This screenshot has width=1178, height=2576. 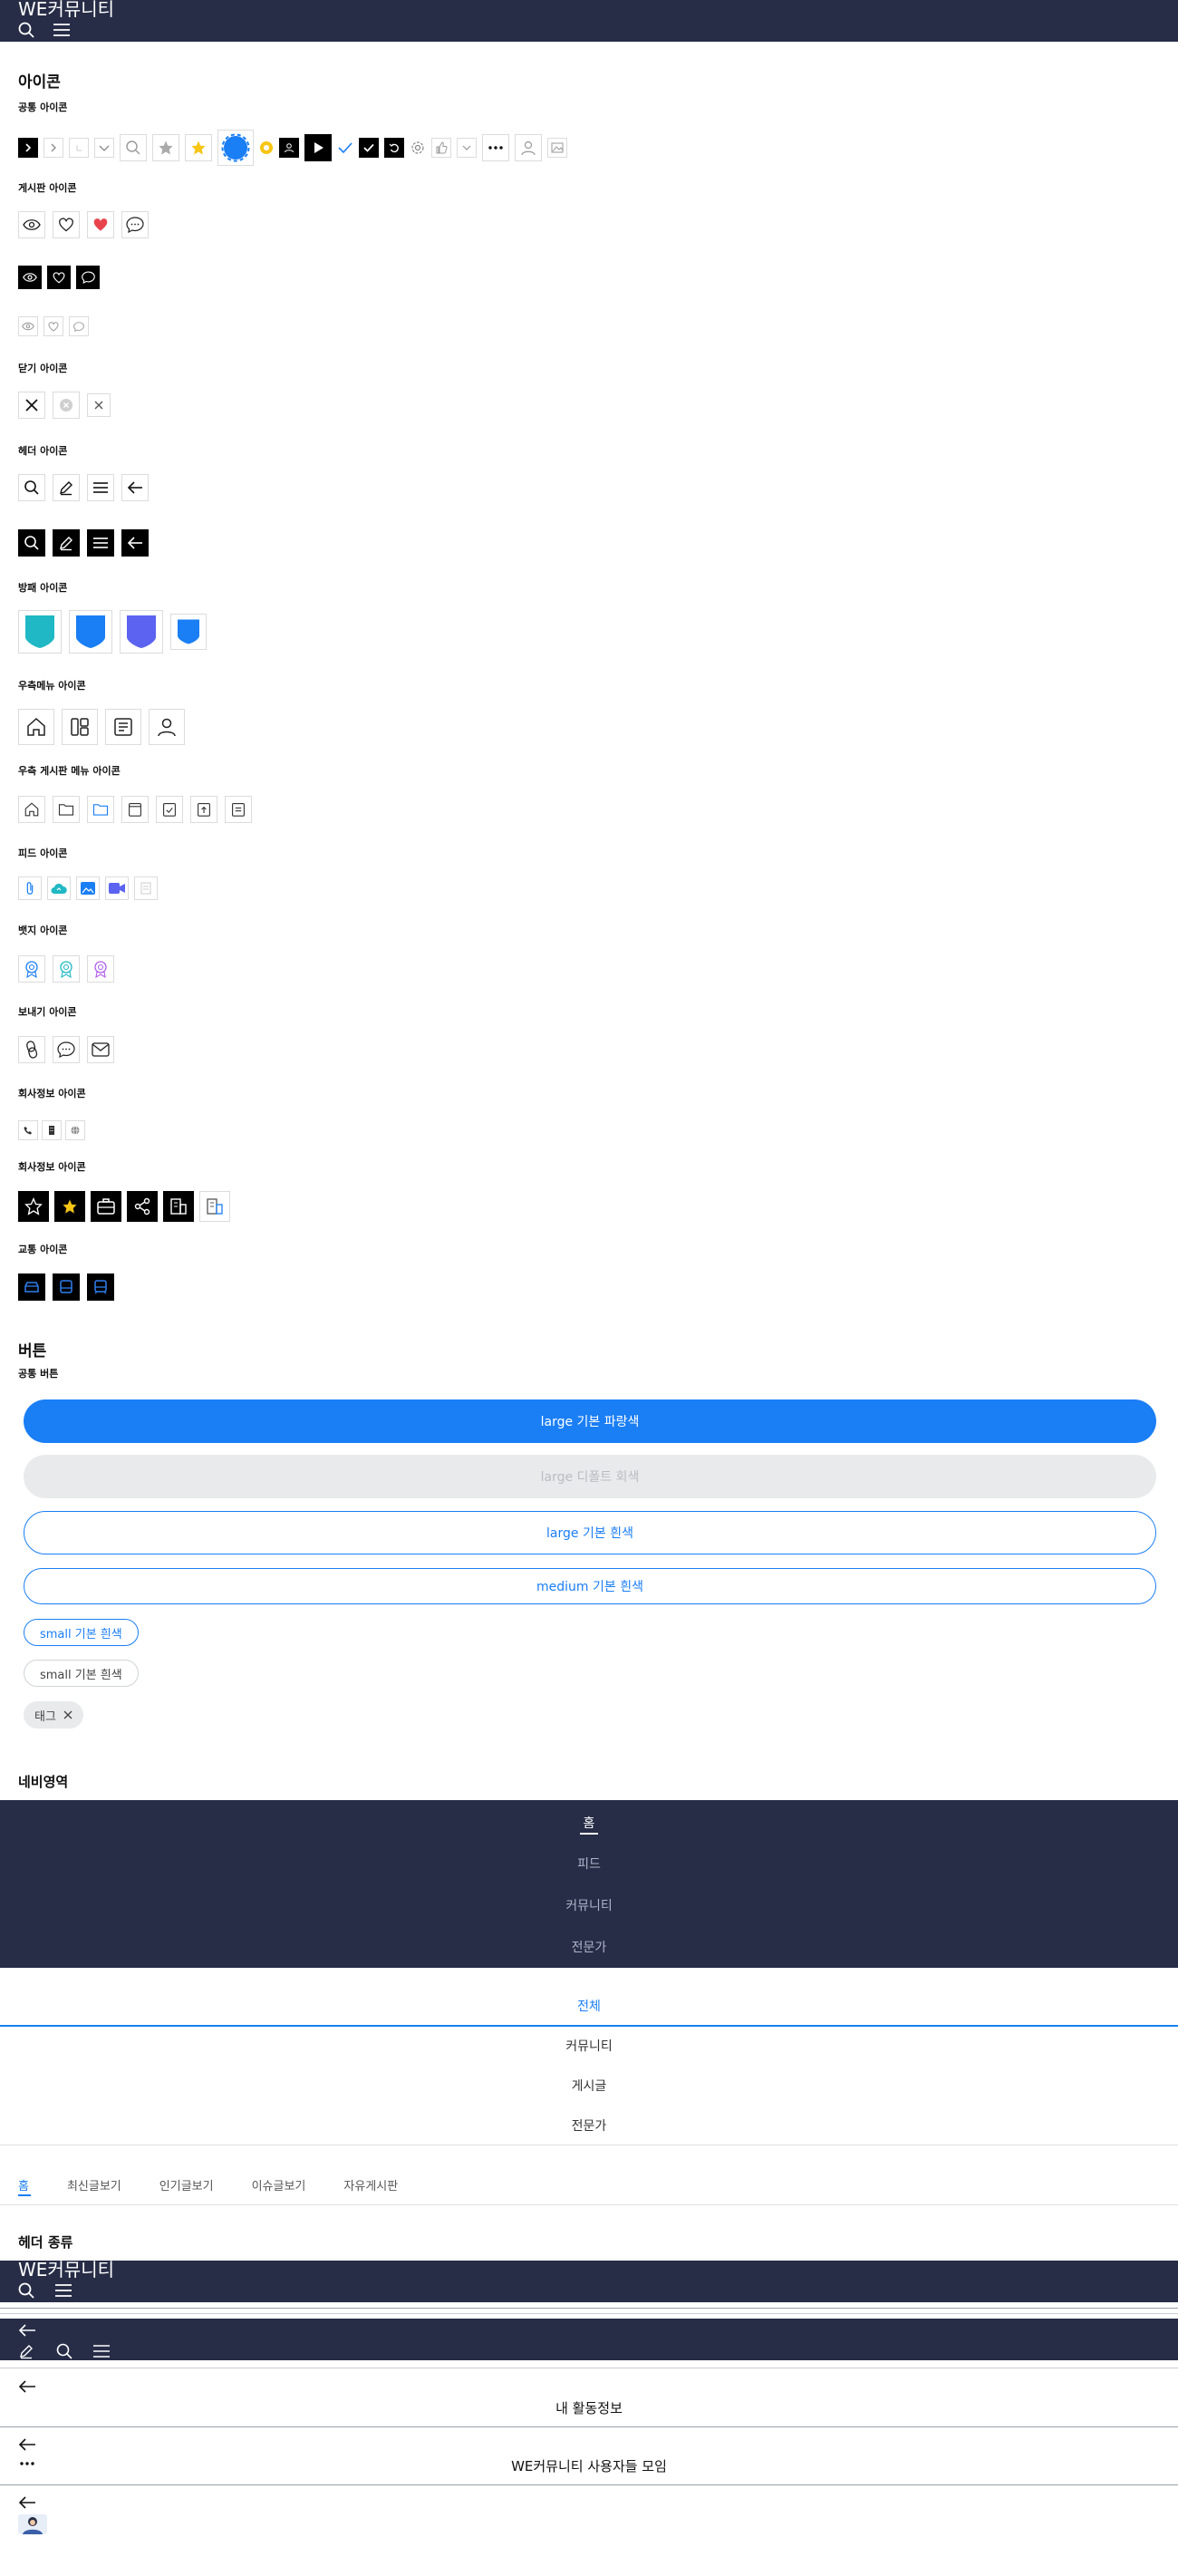 I want to click on tab-home: 홈, so click(x=24, y=2186).